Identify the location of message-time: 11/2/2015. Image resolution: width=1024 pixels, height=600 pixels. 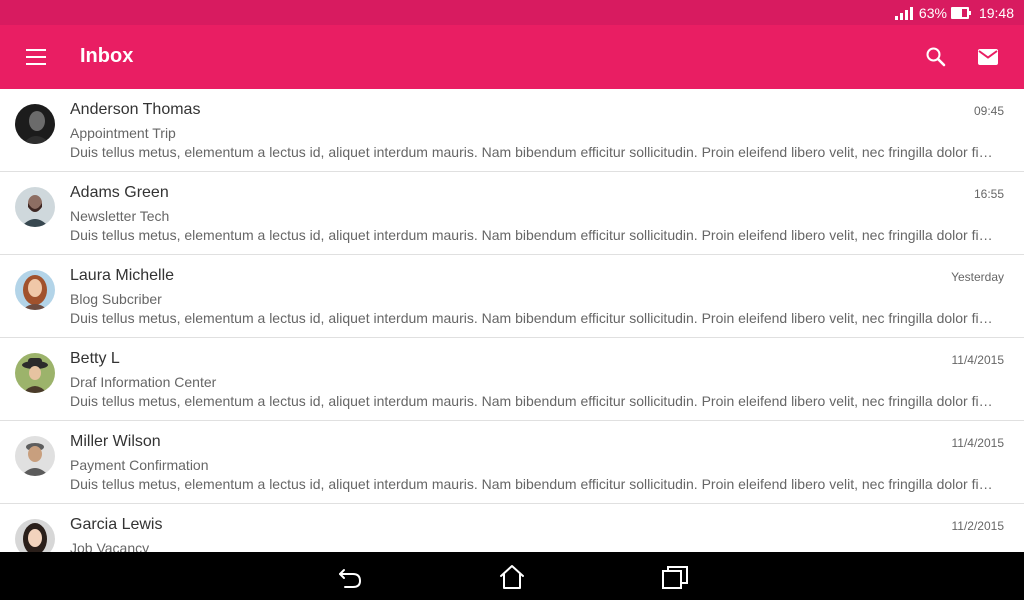
(978, 526).